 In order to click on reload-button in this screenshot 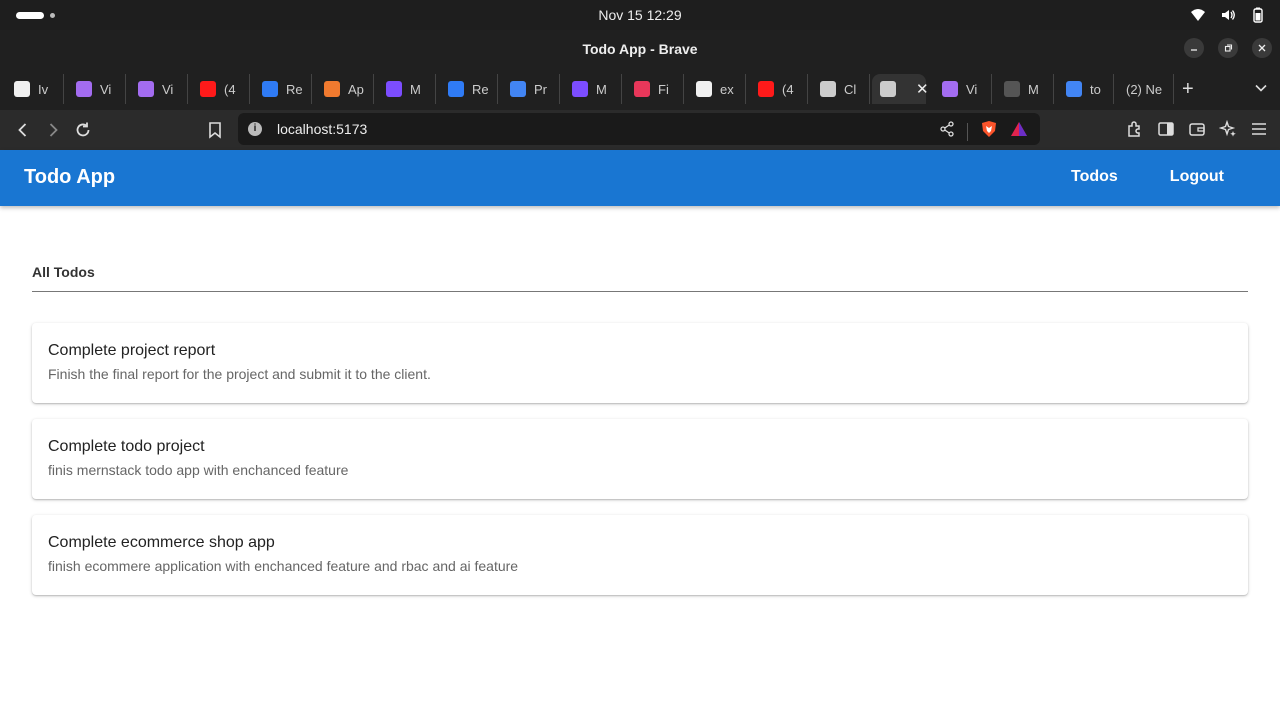, I will do `click(83, 132)`.